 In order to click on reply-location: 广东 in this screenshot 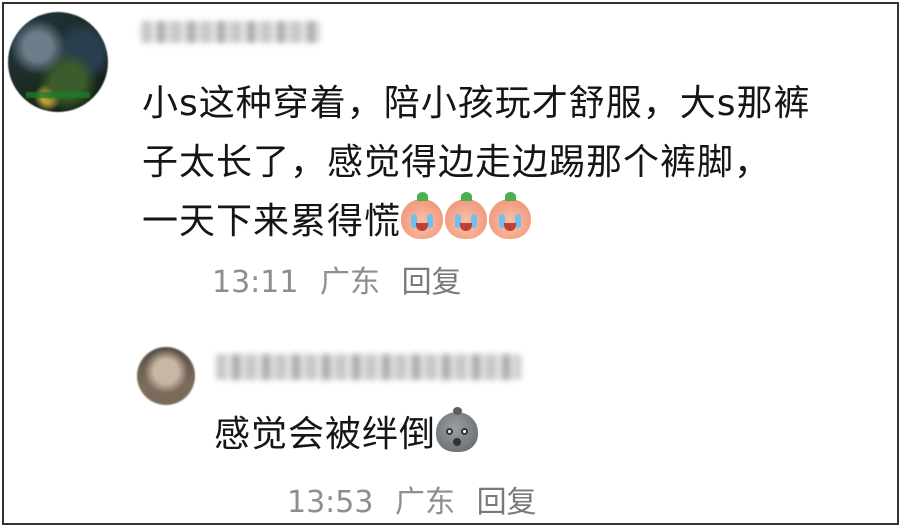, I will do `click(425, 502)`.